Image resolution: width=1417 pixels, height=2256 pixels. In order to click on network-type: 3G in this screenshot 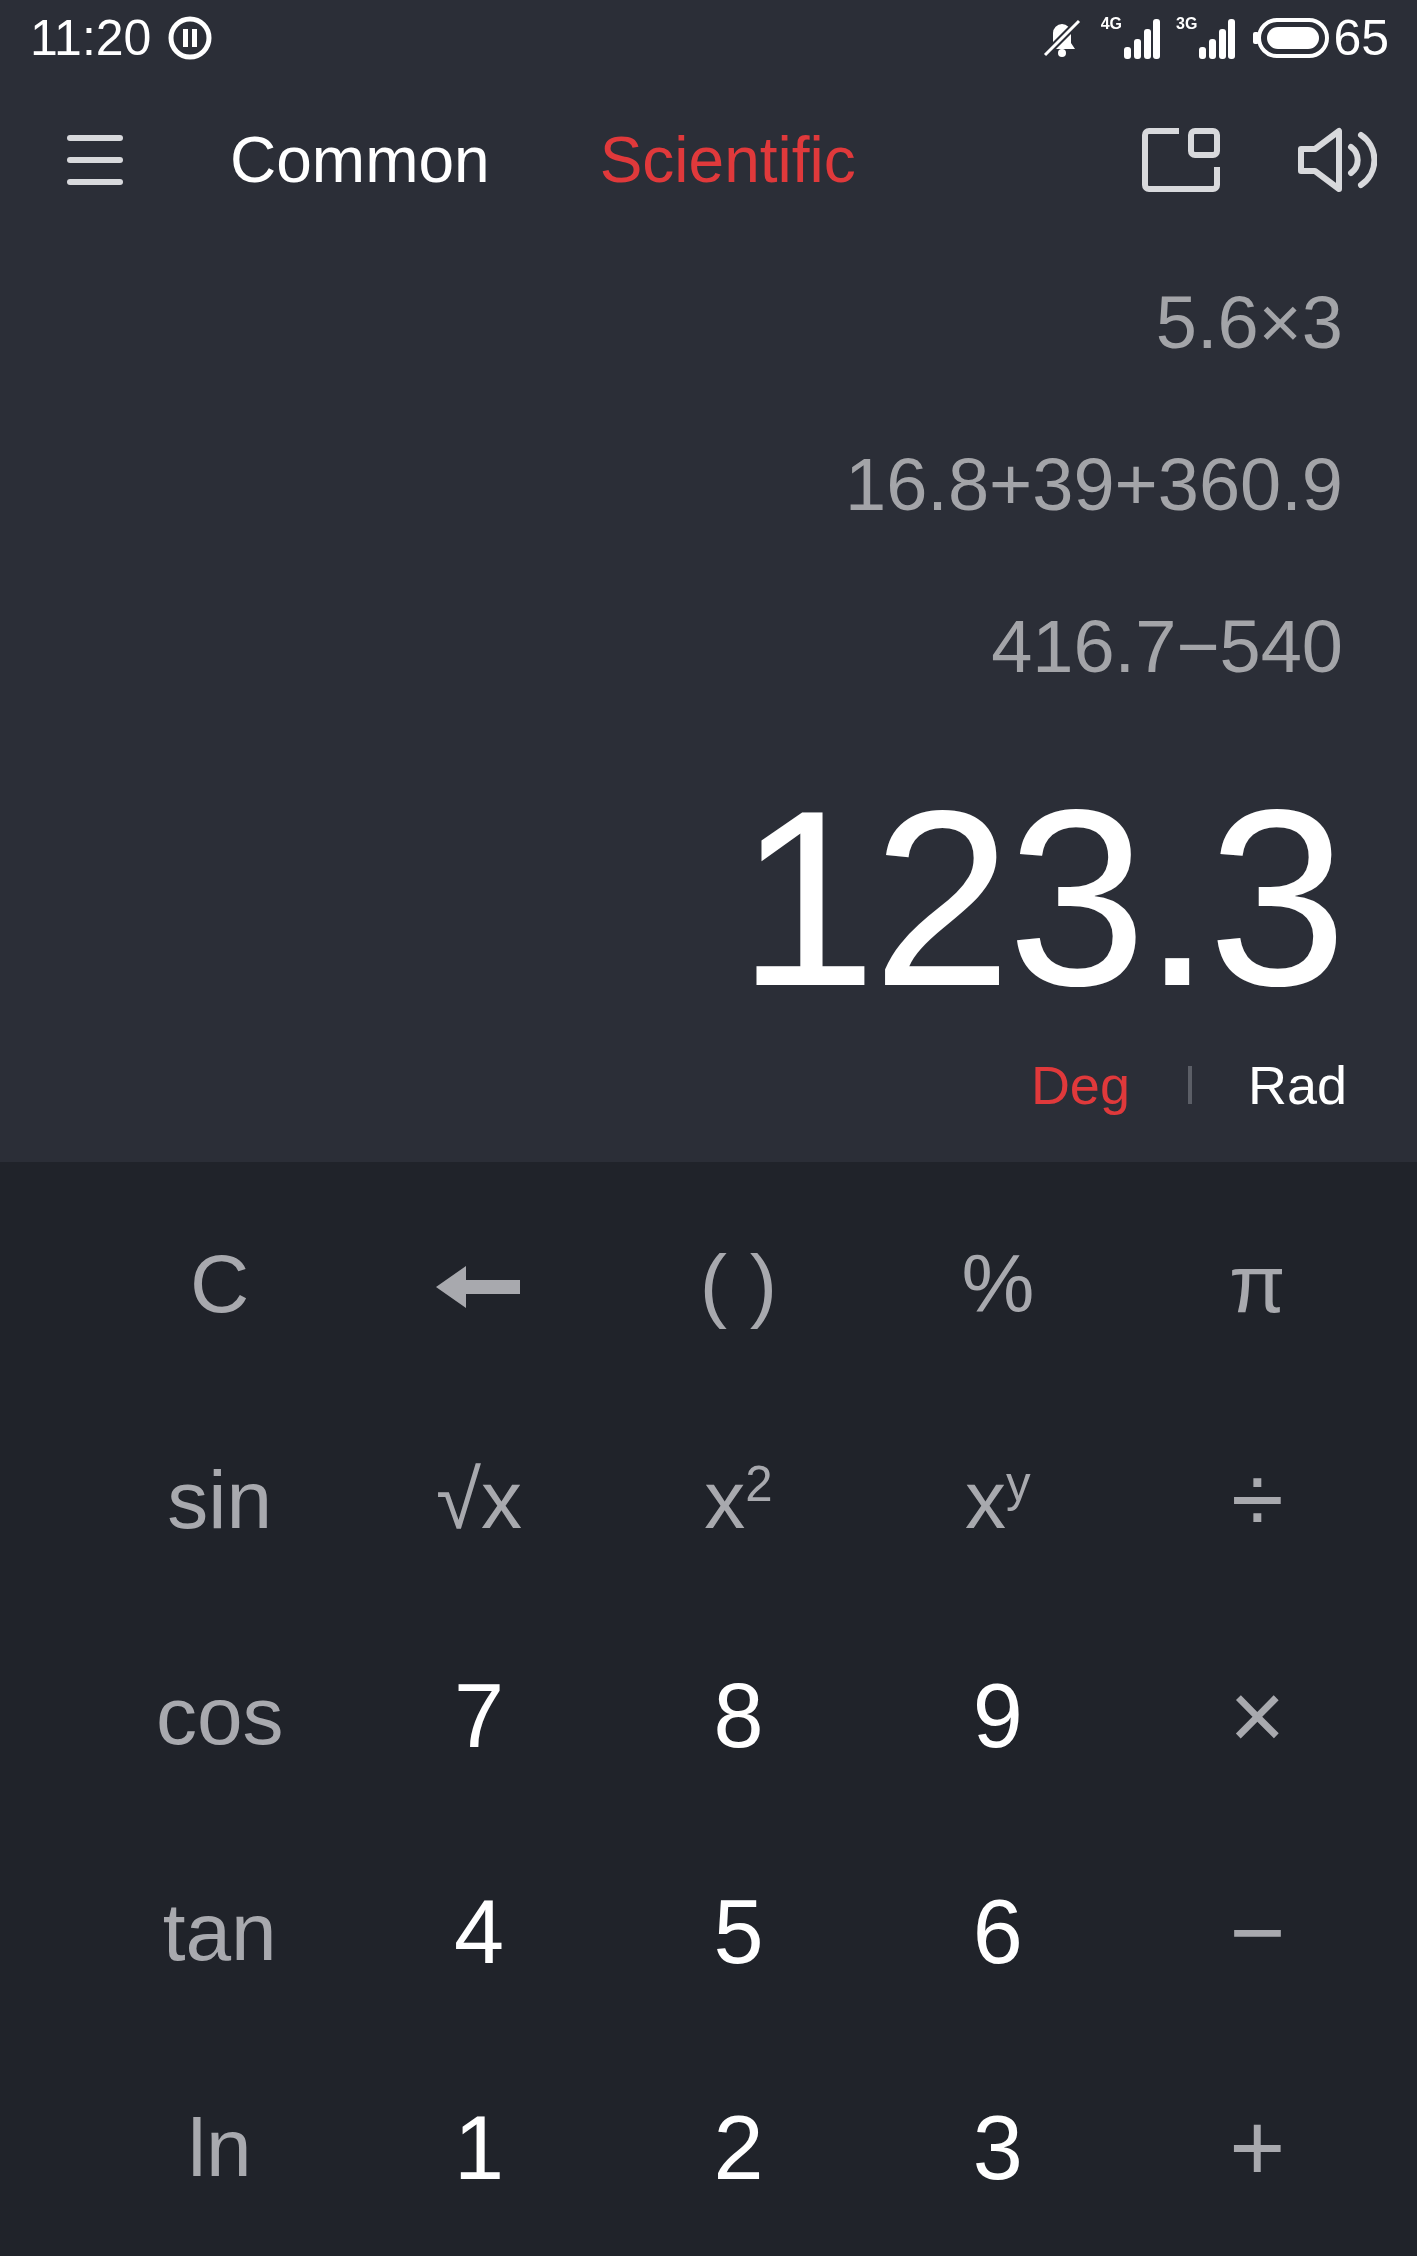, I will do `click(1187, 24)`.